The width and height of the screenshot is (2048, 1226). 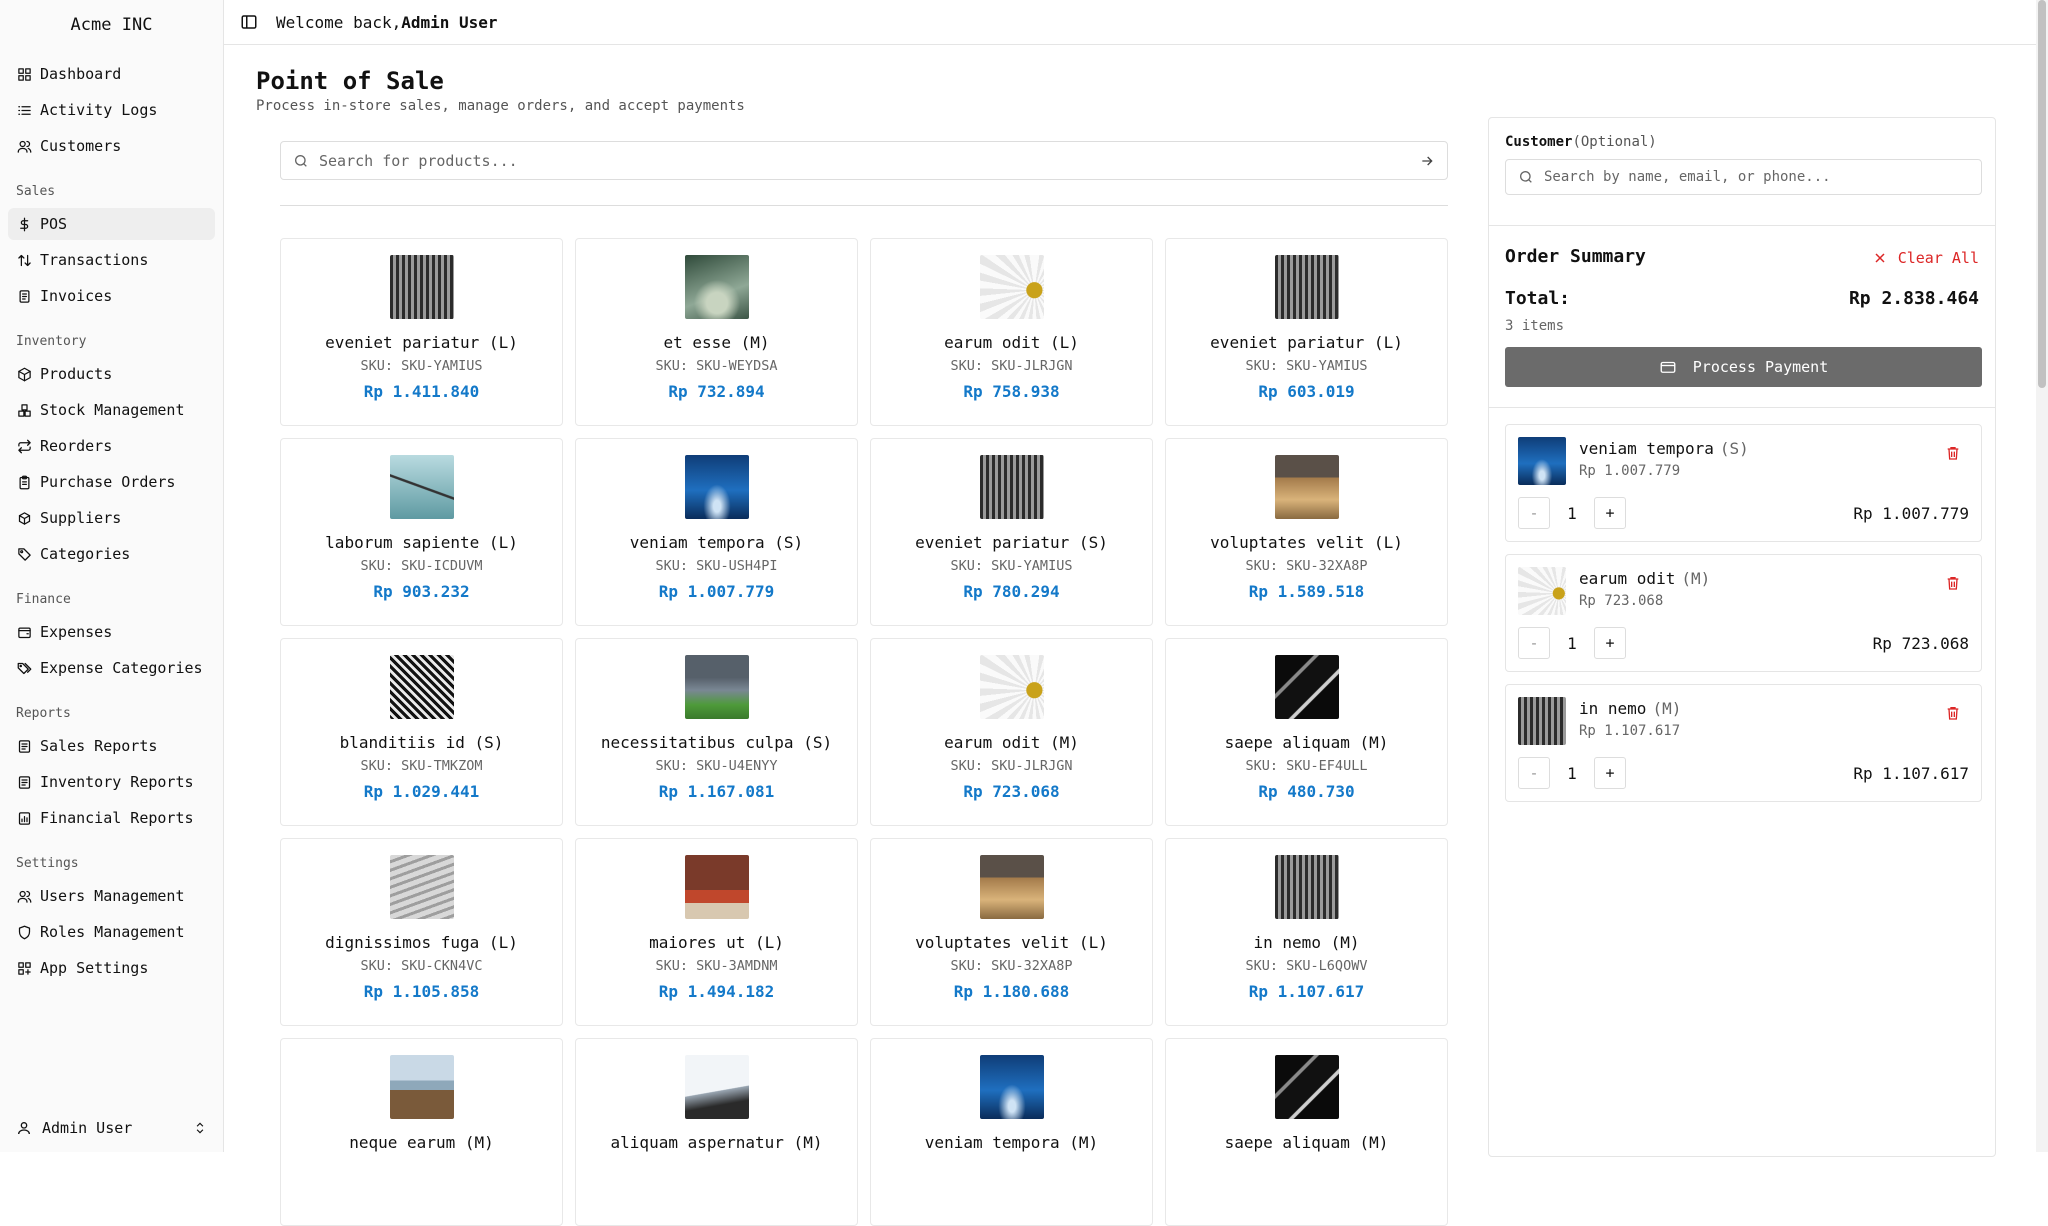 What do you see at coordinates (111, 632) in the screenshot?
I see `sidebar-item-expenses: Expenses` at bounding box center [111, 632].